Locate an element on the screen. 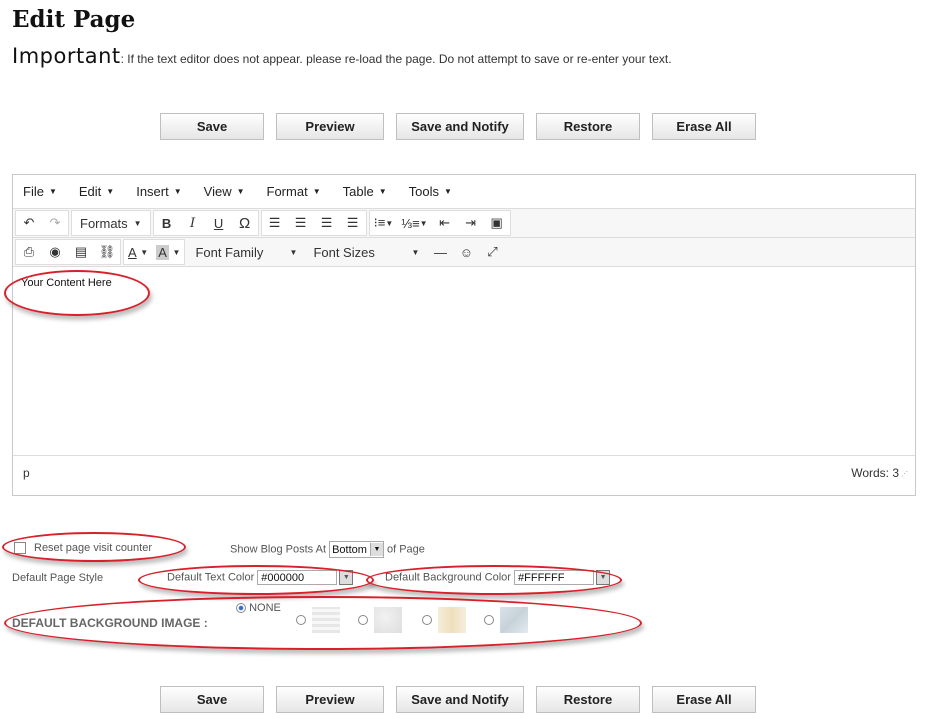  formats-dropdown: Formats ▼ is located at coordinates (111, 223).